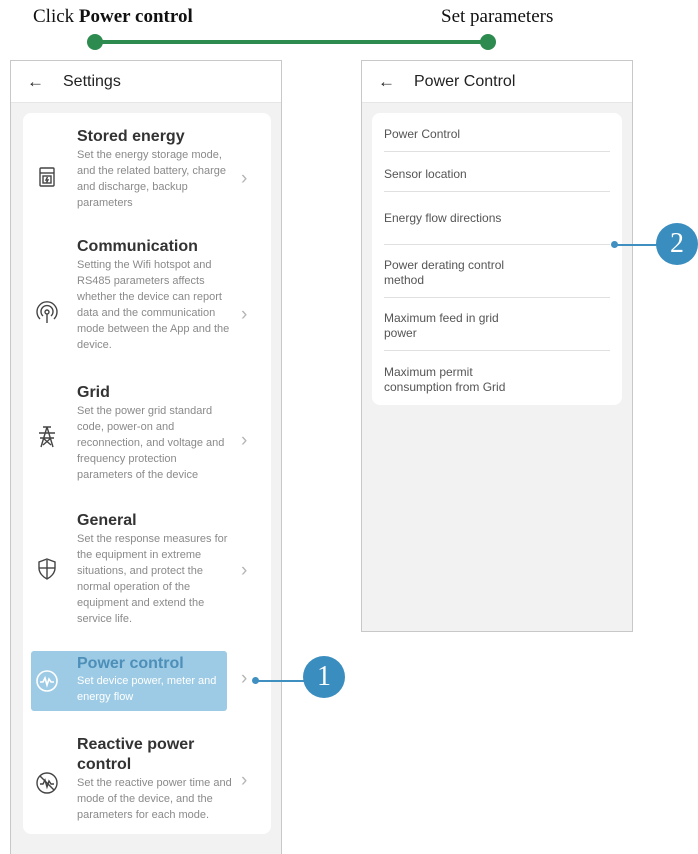  Describe the element at coordinates (47, 783) in the screenshot. I see `reactive-power-icon` at that location.